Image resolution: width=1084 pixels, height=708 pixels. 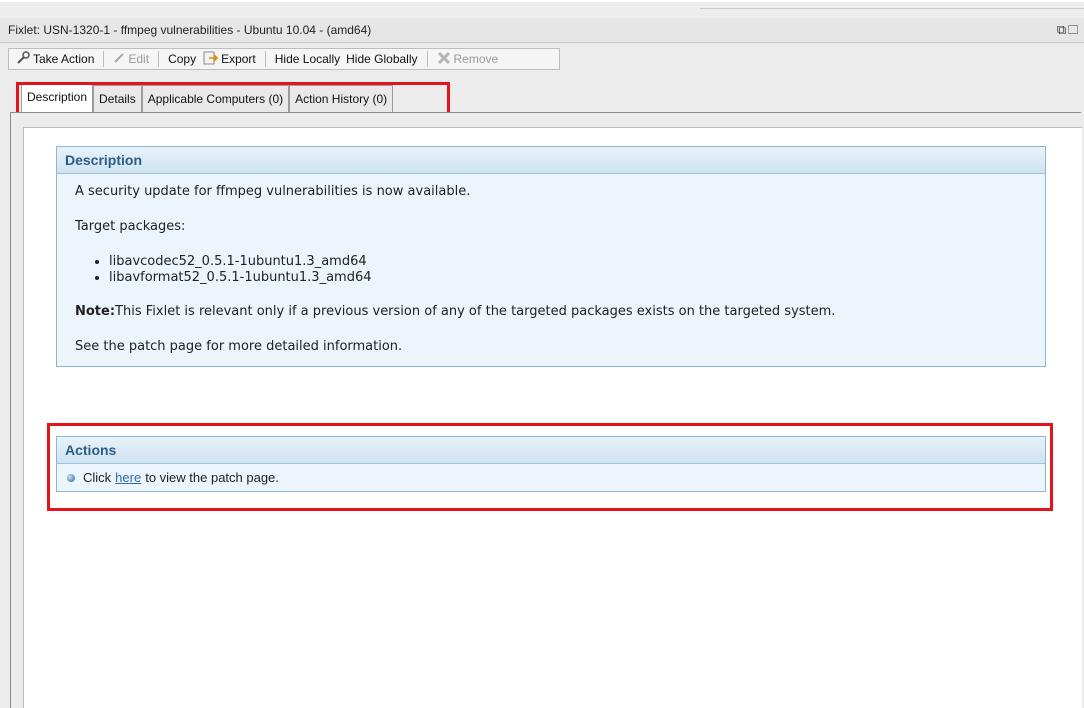 What do you see at coordinates (542, 4) in the screenshot?
I see `window-top-edge` at bounding box center [542, 4].